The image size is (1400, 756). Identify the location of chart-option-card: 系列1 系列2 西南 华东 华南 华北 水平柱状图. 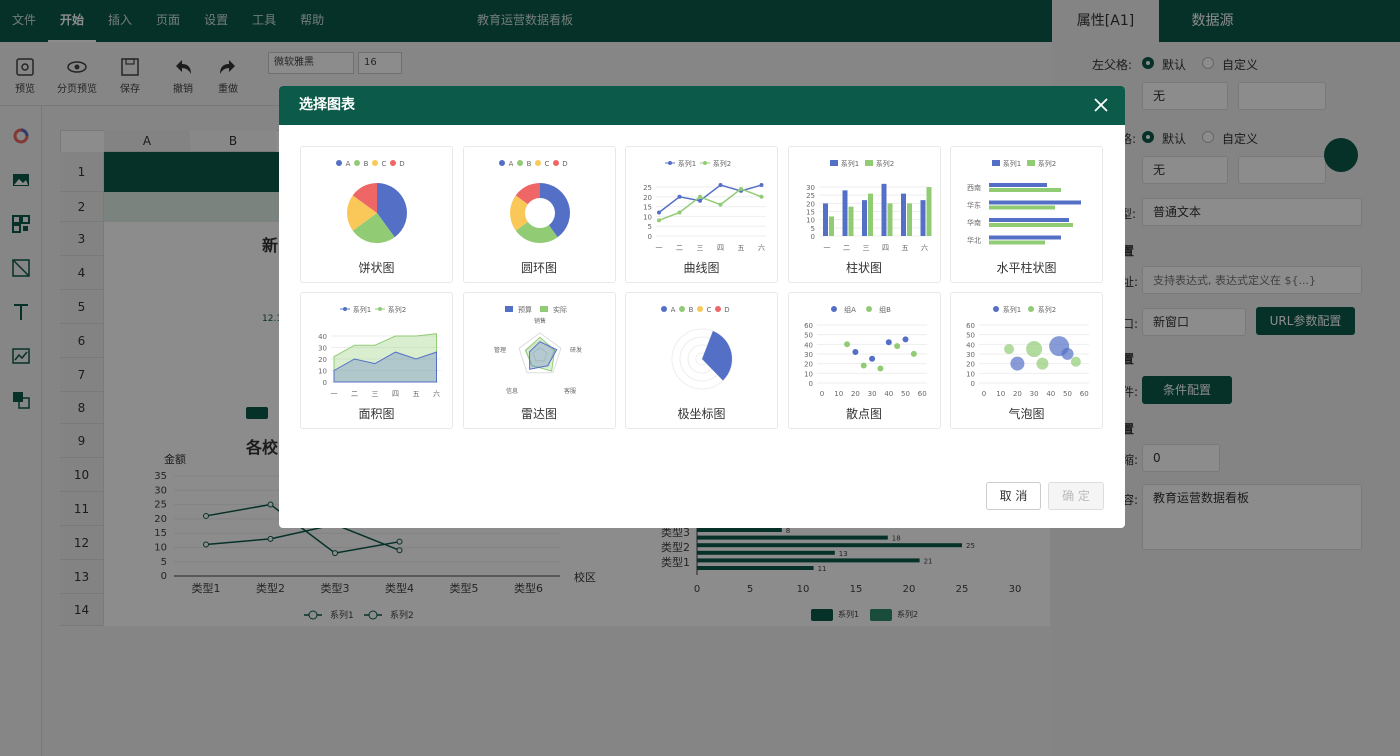
(1026, 214).